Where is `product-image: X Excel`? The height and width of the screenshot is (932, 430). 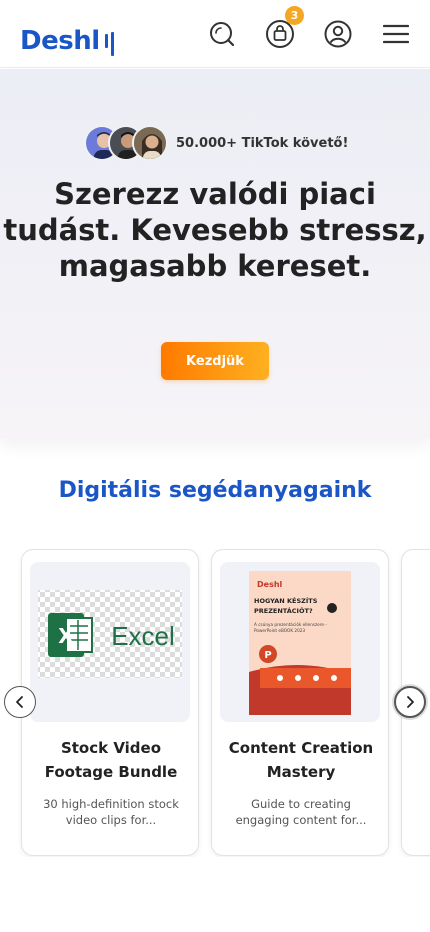 product-image: X Excel is located at coordinates (110, 642).